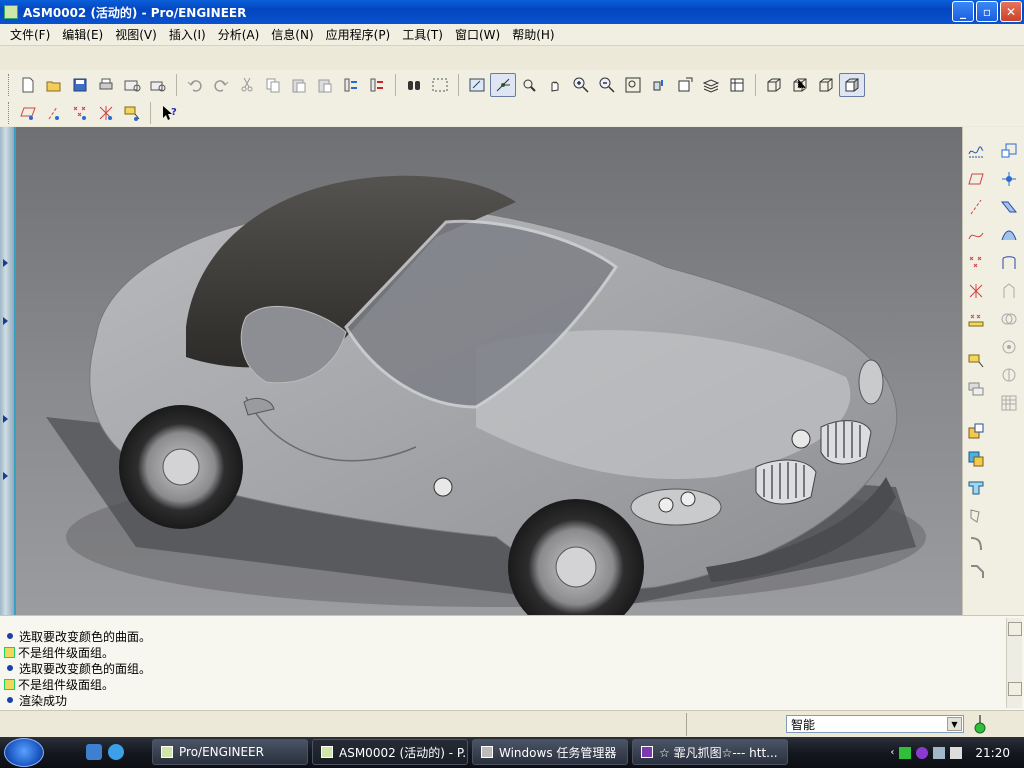 The width and height of the screenshot is (1024, 768). What do you see at coordinates (607, 85) in the screenshot?
I see `zoom-out-icon` at bounding box center [607, 85].